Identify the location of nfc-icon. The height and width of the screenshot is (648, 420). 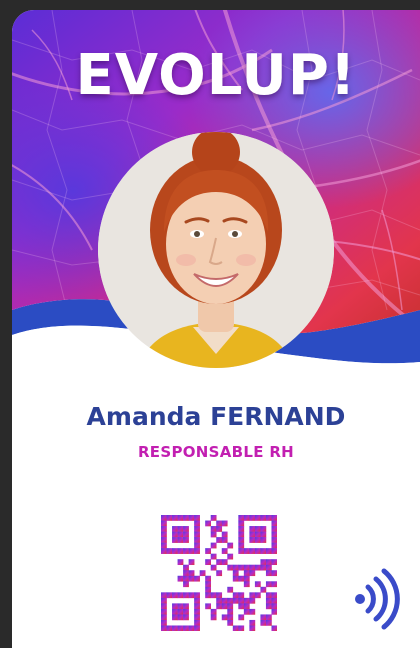
(376, 599).